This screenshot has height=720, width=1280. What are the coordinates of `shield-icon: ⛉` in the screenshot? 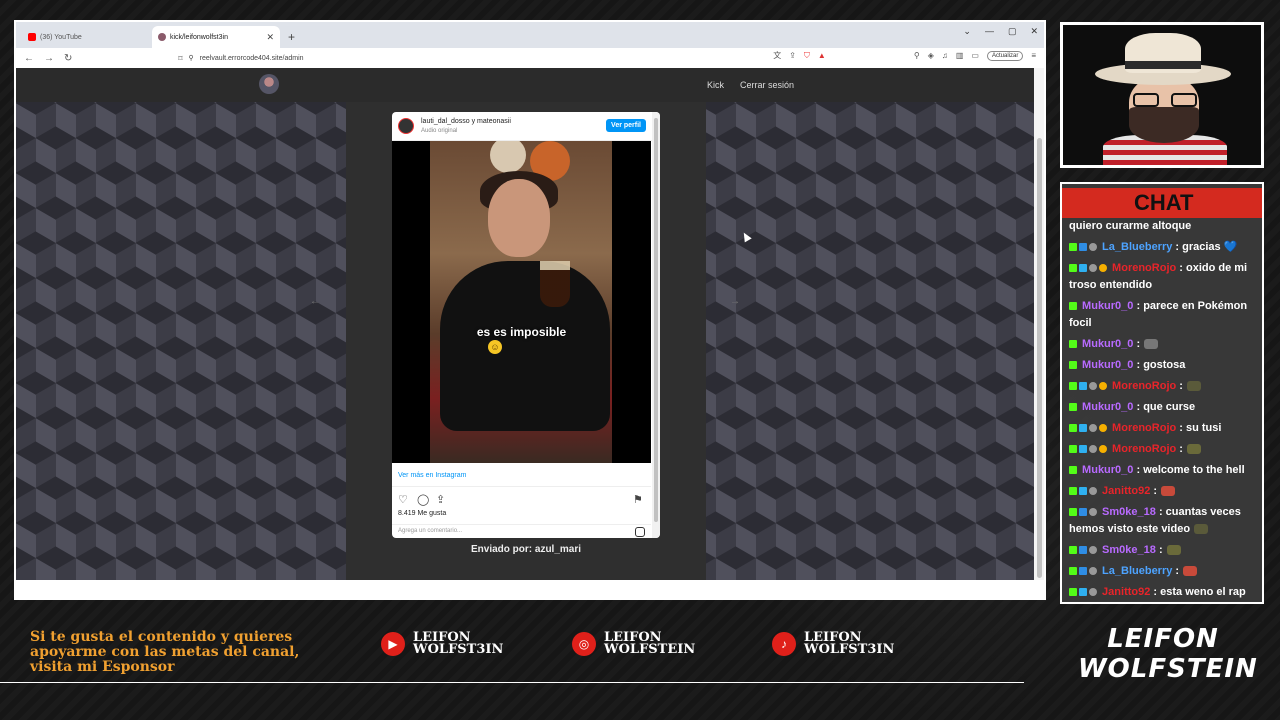 It's located at (807, 56).